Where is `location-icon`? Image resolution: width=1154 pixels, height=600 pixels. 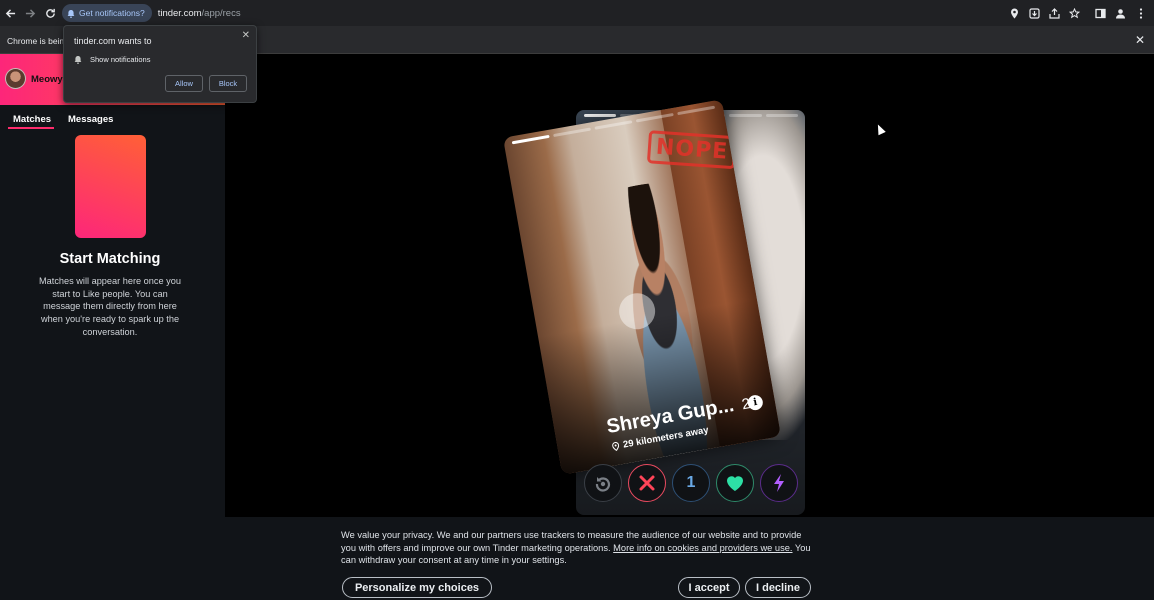 location-icon is located at coordinates (1014, 13).